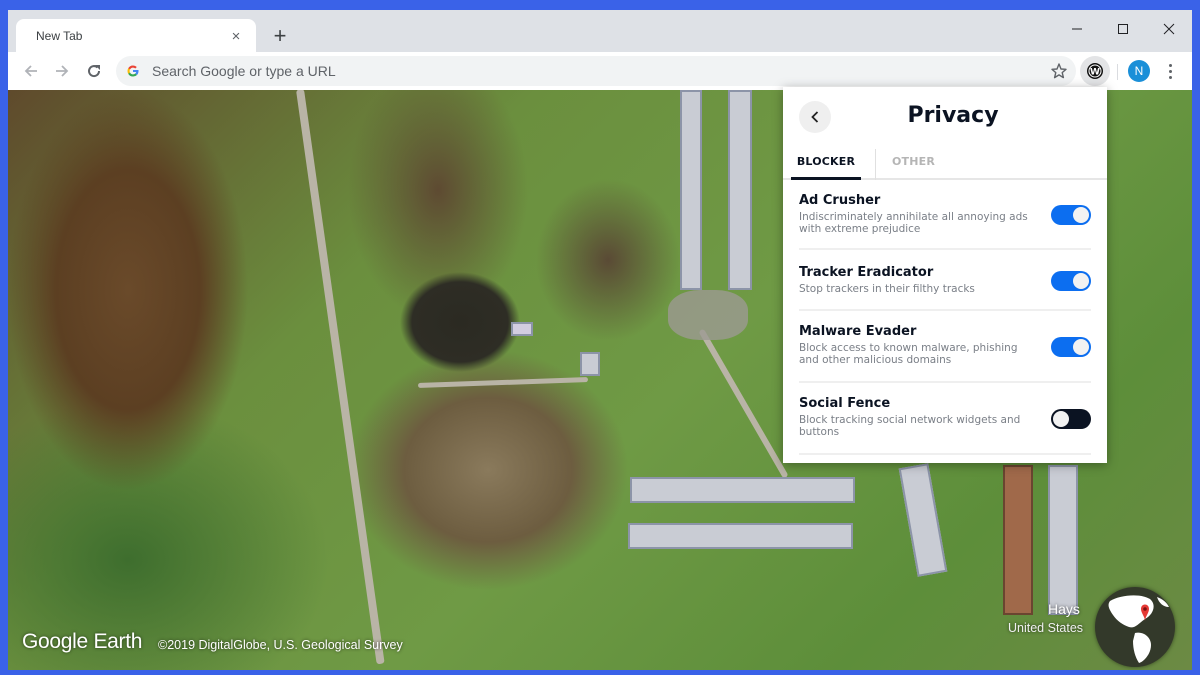 Image resolution: width=1200 pixels, height=675 pixels. What do you see at coordinates (840, 200) in the screenshot?
I see `item-title: Ad Crusher` at bounding box center [840, 200].